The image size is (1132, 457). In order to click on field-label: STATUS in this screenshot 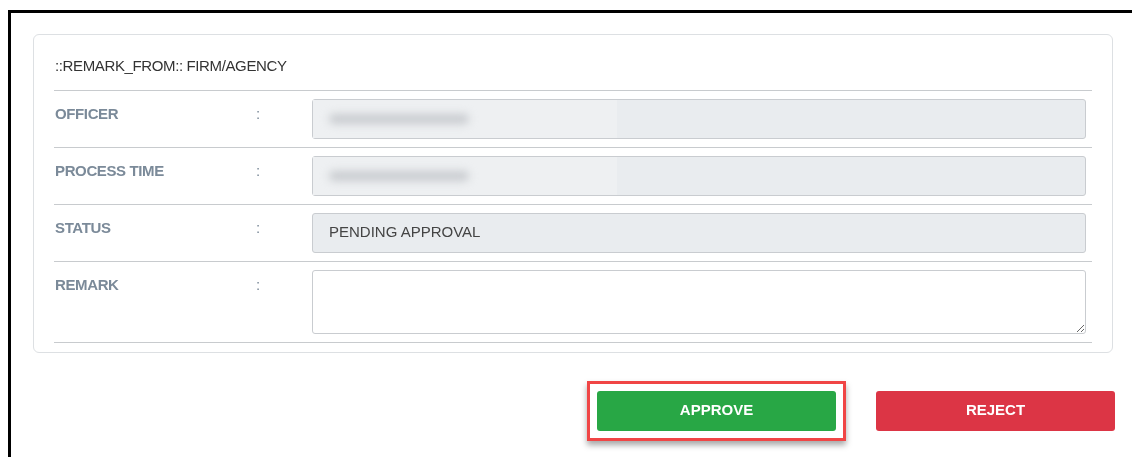, I will do `click(83, 227)`.